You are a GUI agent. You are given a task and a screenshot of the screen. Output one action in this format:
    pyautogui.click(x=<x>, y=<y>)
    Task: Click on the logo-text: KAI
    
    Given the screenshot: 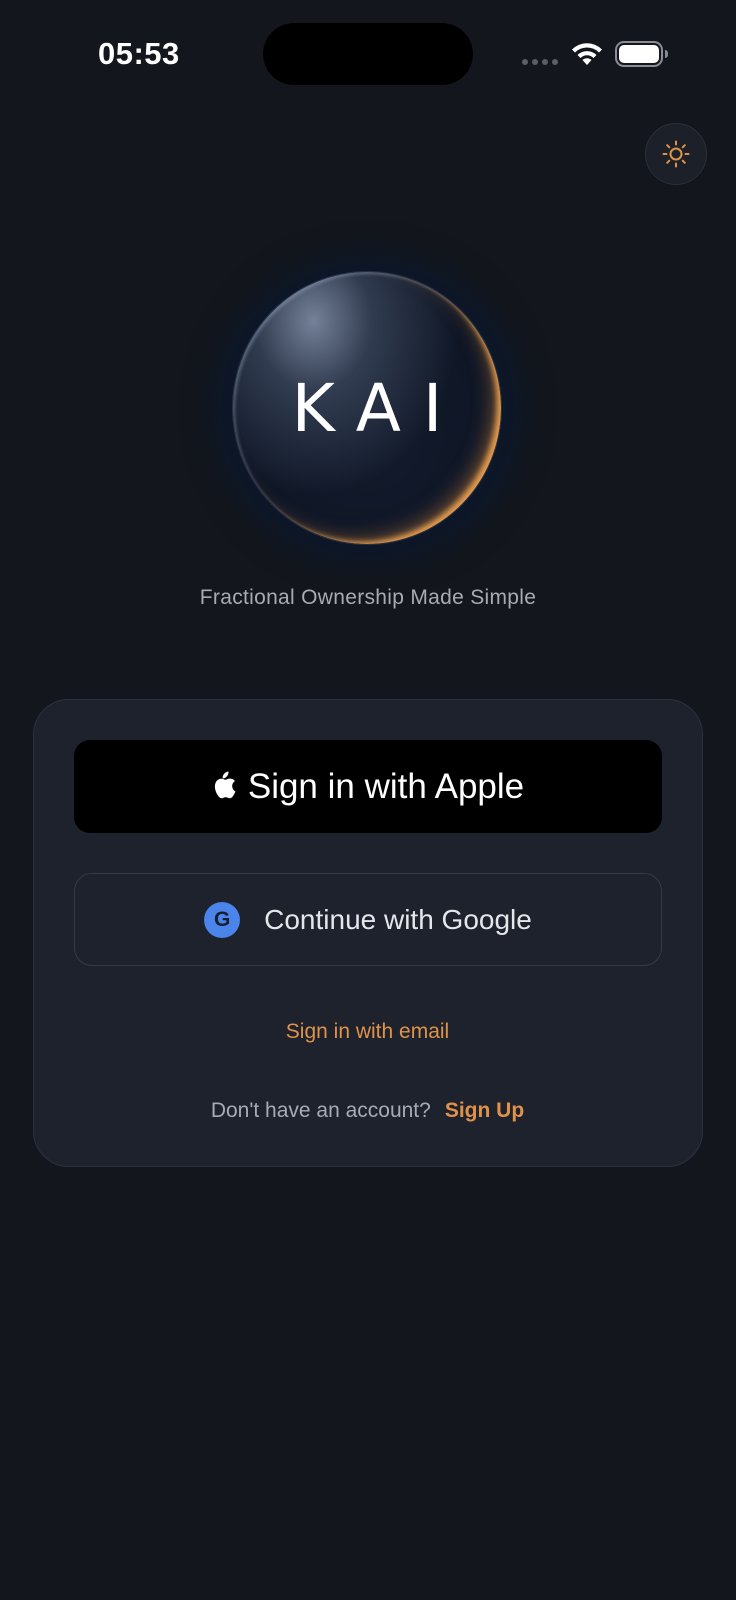 What is the action you would take?
    pyautogui.click(x=378, y=408)
    